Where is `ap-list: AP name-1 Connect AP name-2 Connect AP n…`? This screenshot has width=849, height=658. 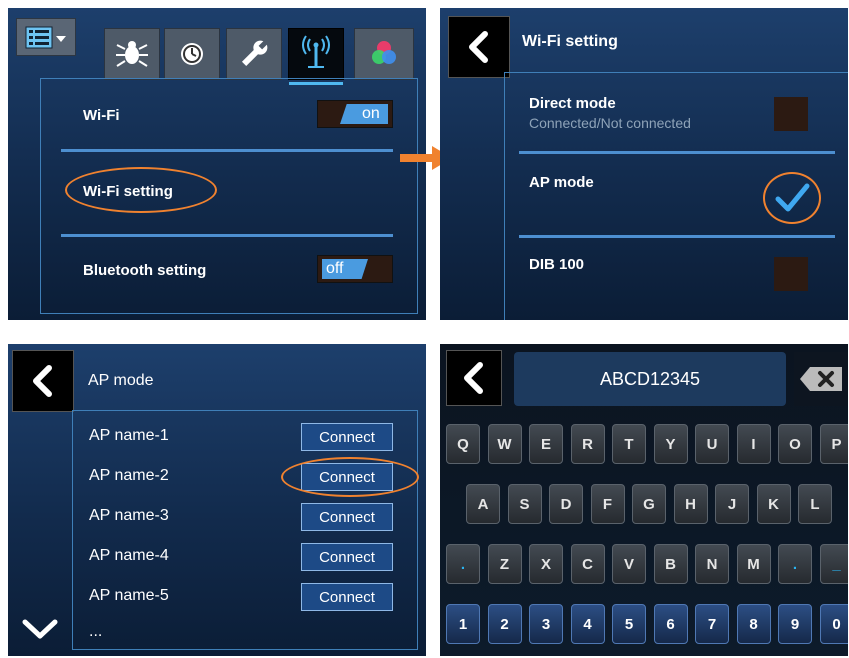
ap-list: AP name-1 Connect AP name-2 Connect AP n… is located at coordinates (245, 530).